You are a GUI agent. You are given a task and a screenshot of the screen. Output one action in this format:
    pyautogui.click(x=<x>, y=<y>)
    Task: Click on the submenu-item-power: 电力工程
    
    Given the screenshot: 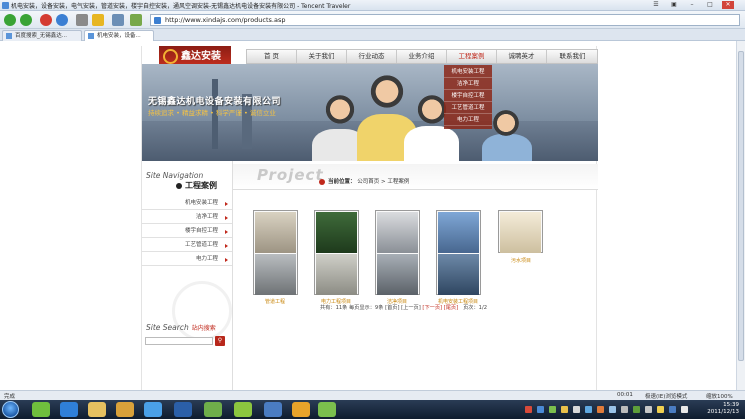 What is the action you would take?
    pyautogui.click(x=468, y=120)
    